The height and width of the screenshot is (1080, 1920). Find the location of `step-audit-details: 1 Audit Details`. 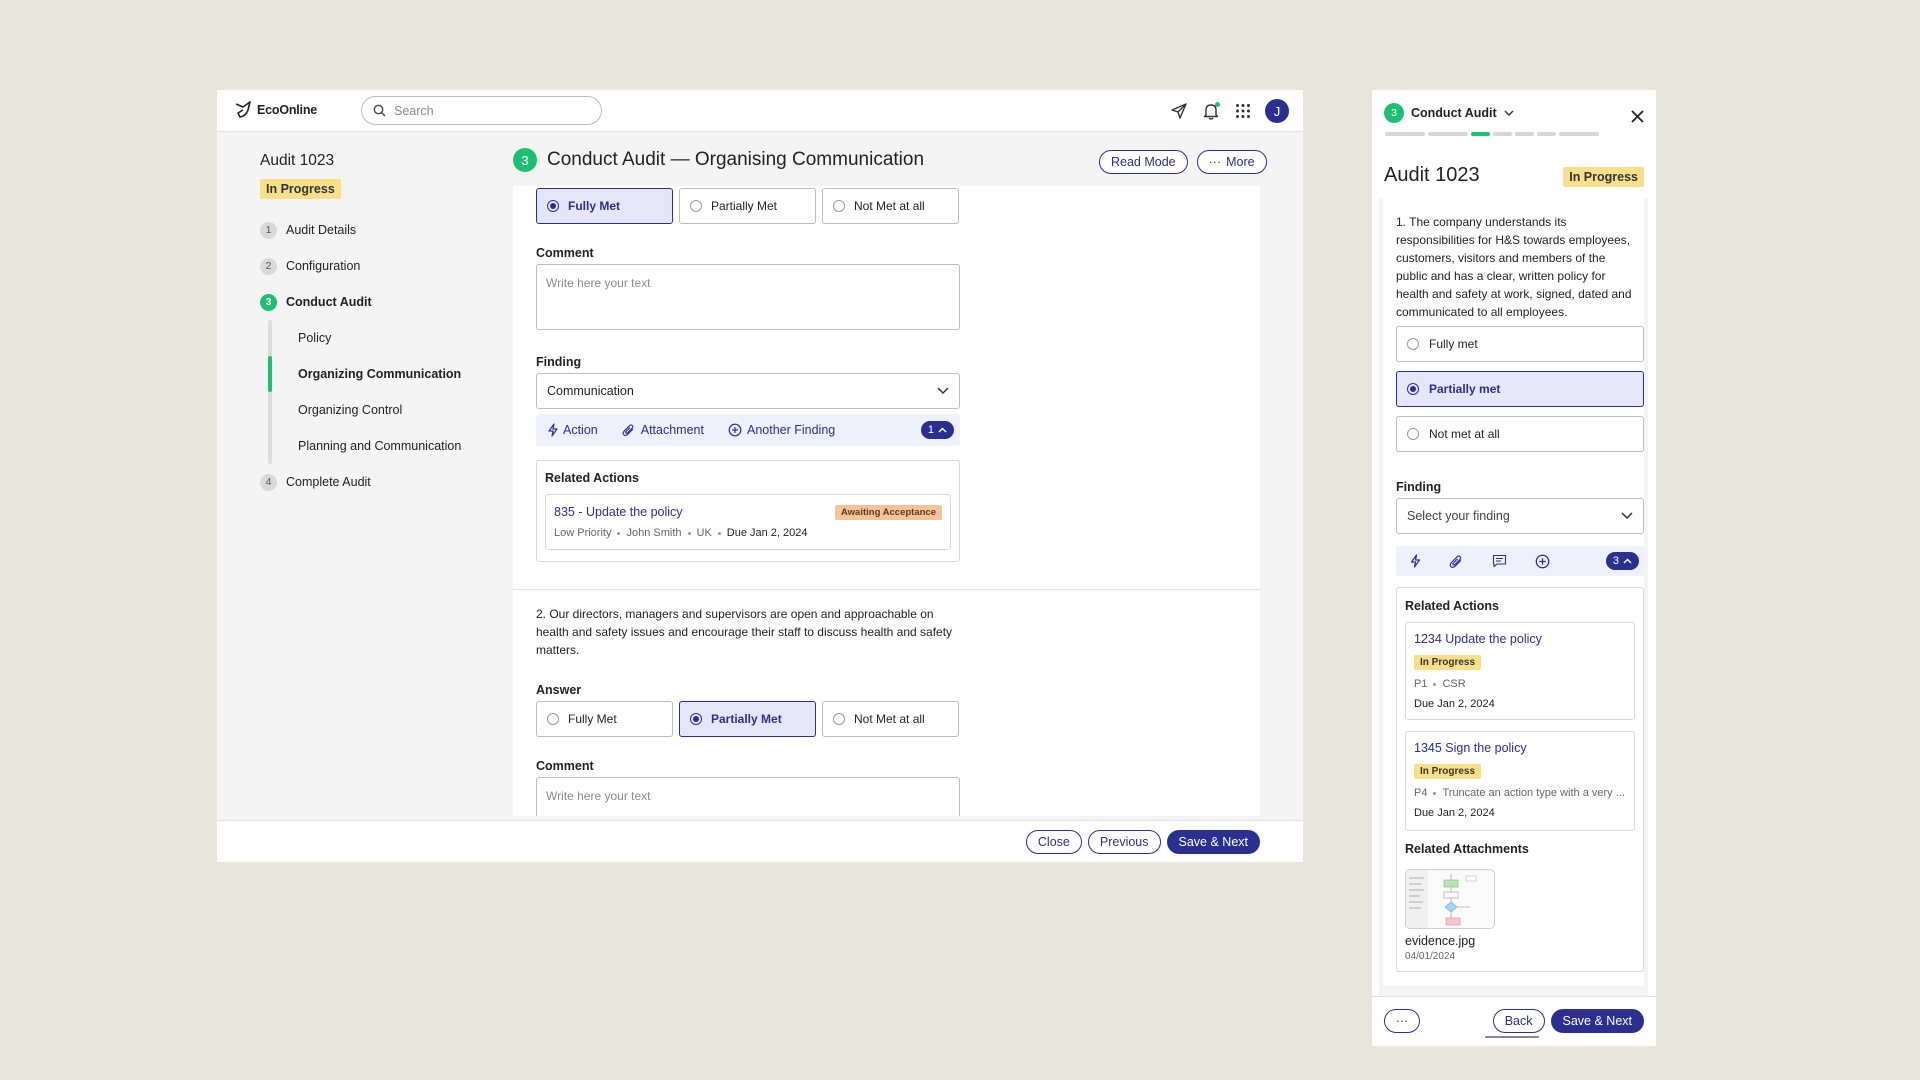

step-audit-details: 1 Audit Details is located at coordinates (375, 230).